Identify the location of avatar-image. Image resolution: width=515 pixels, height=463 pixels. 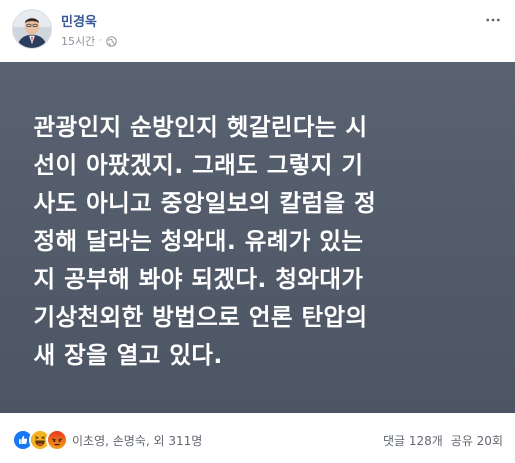
(32, 29).